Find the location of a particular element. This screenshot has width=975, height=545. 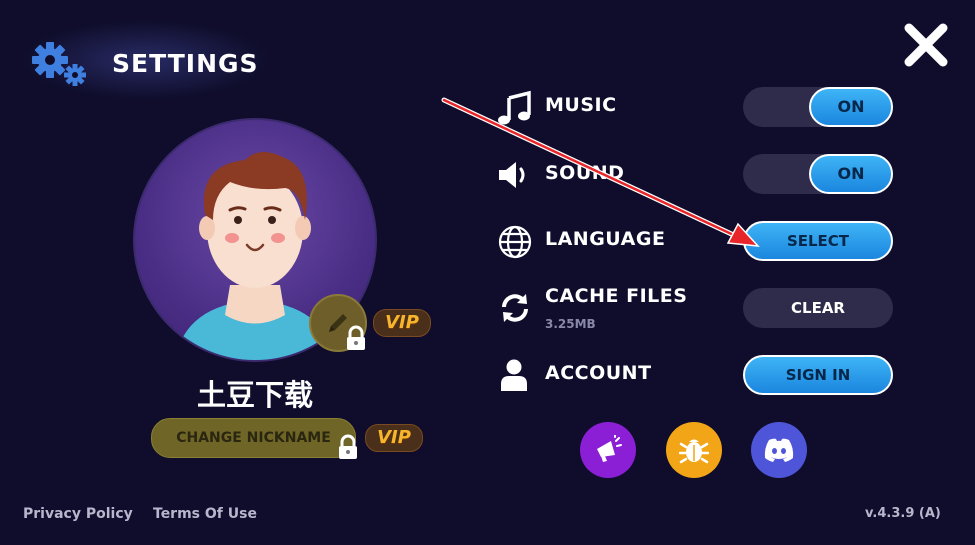

sound-toggle: ON is located at coordinates (818, 174).